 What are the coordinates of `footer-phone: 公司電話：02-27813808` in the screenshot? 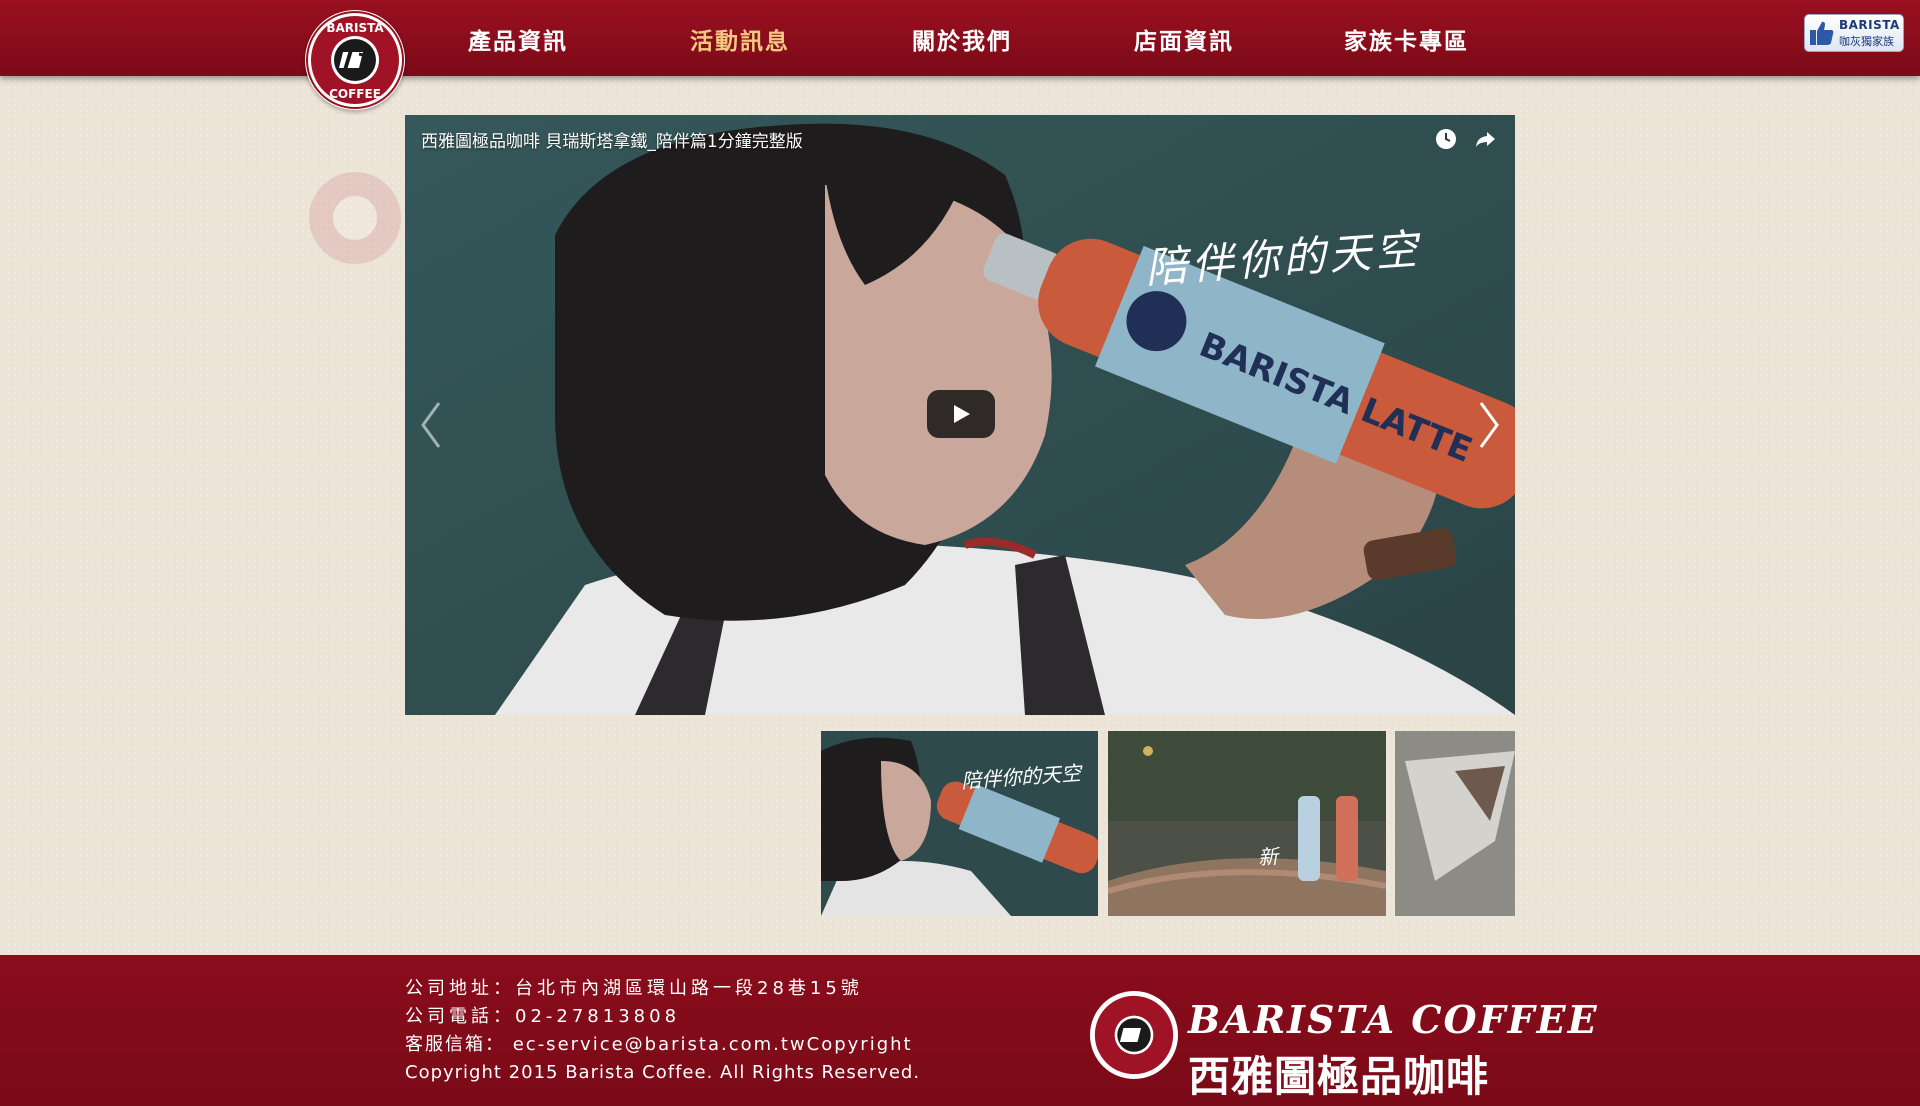 It's located at (543, 1016).